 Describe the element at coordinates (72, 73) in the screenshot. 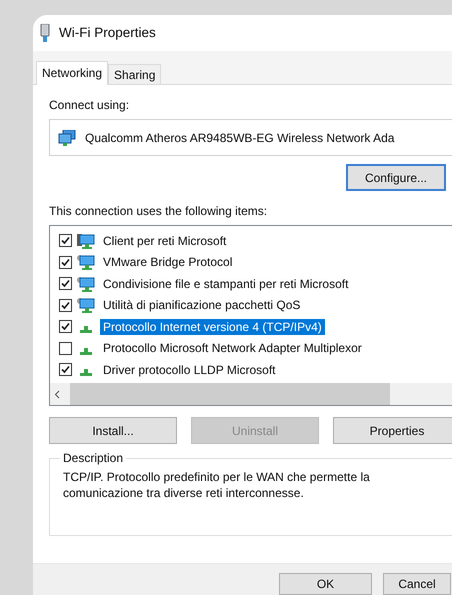

I see `tab: Networking` at that location.